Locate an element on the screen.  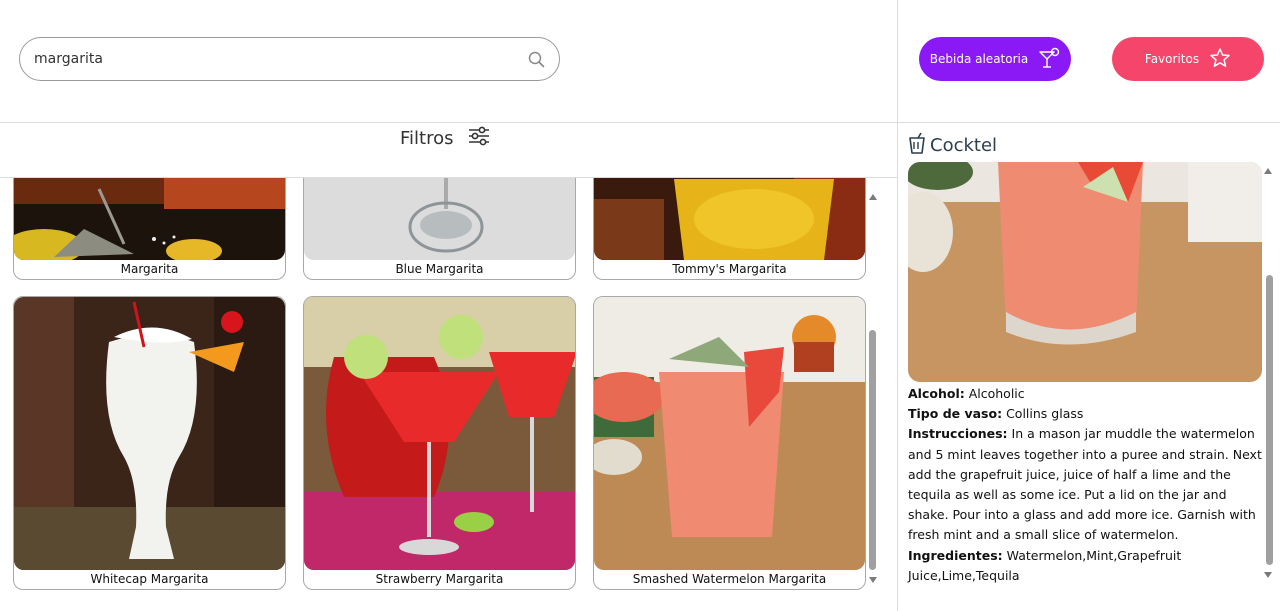
instructions-label: Instrucciones: is located at coordinates (958, 434).